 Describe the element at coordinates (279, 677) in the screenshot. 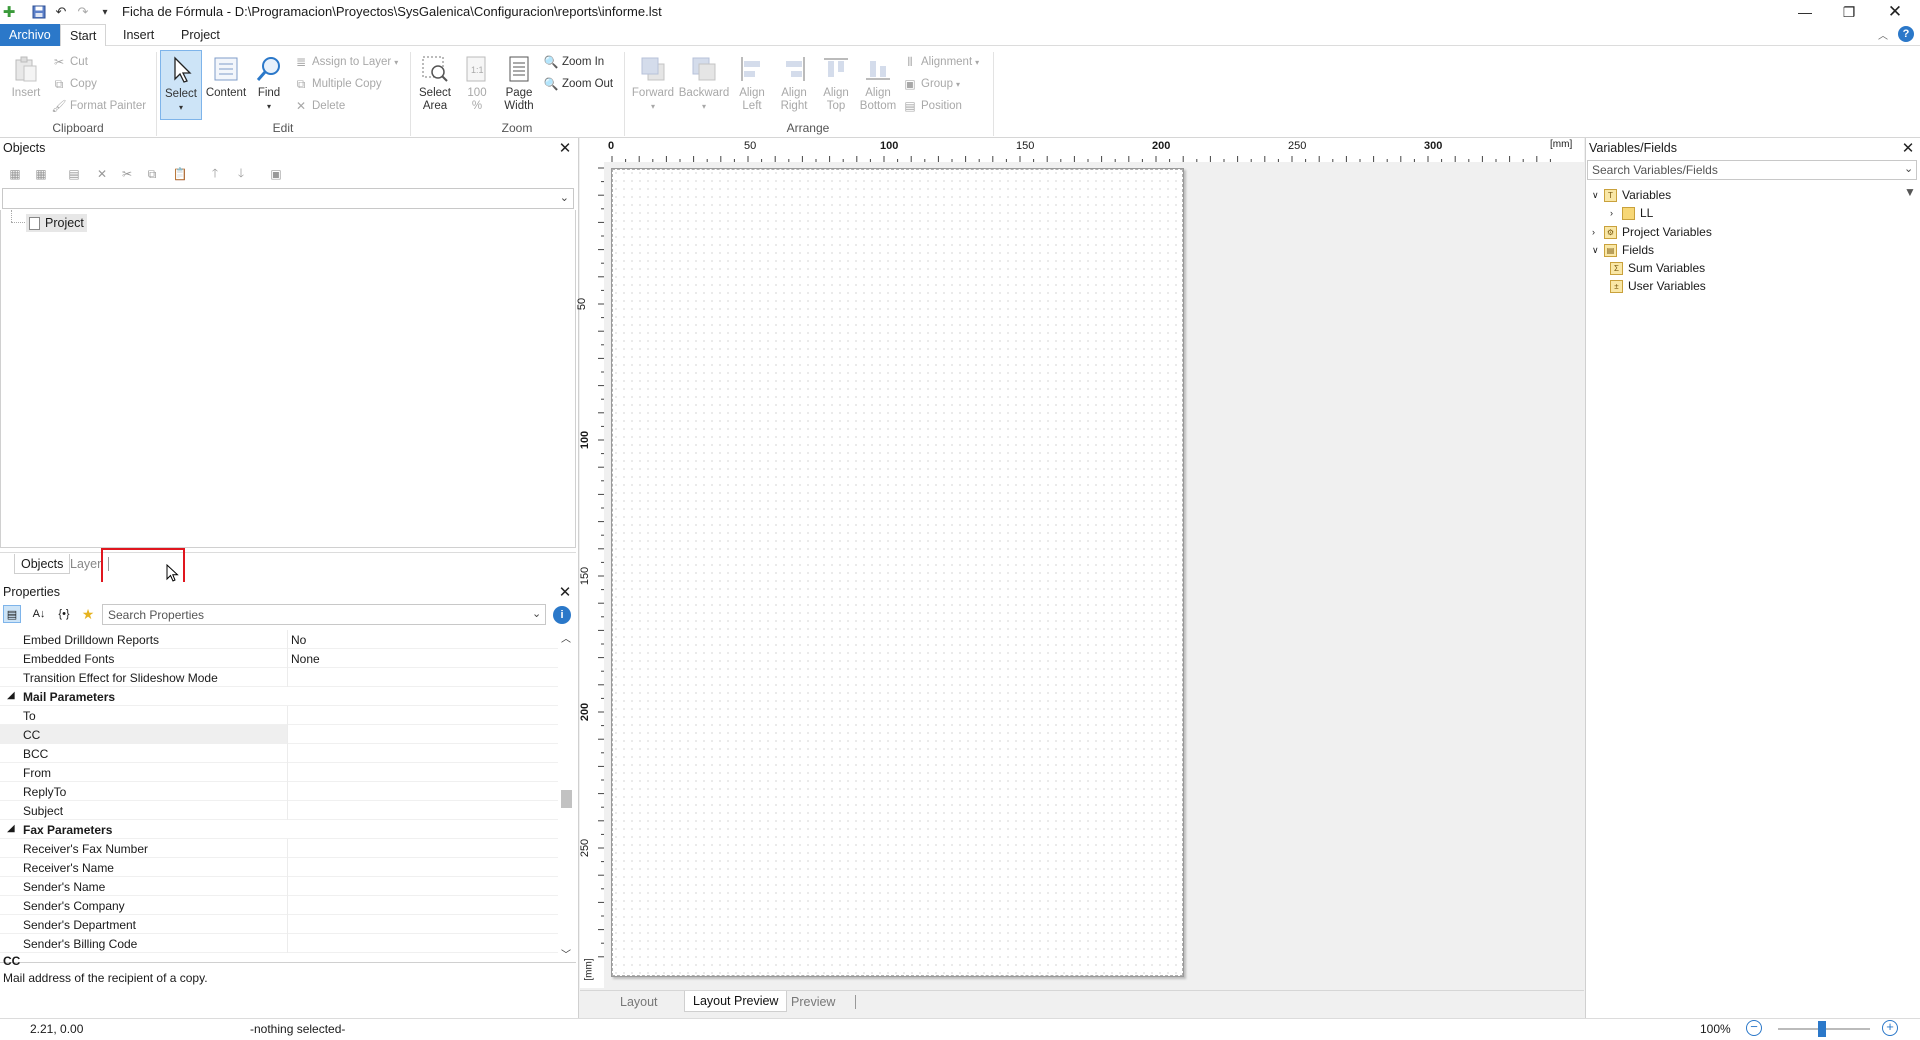

I see `property-row: Transition Effect for Slideshow Mode` at that location.